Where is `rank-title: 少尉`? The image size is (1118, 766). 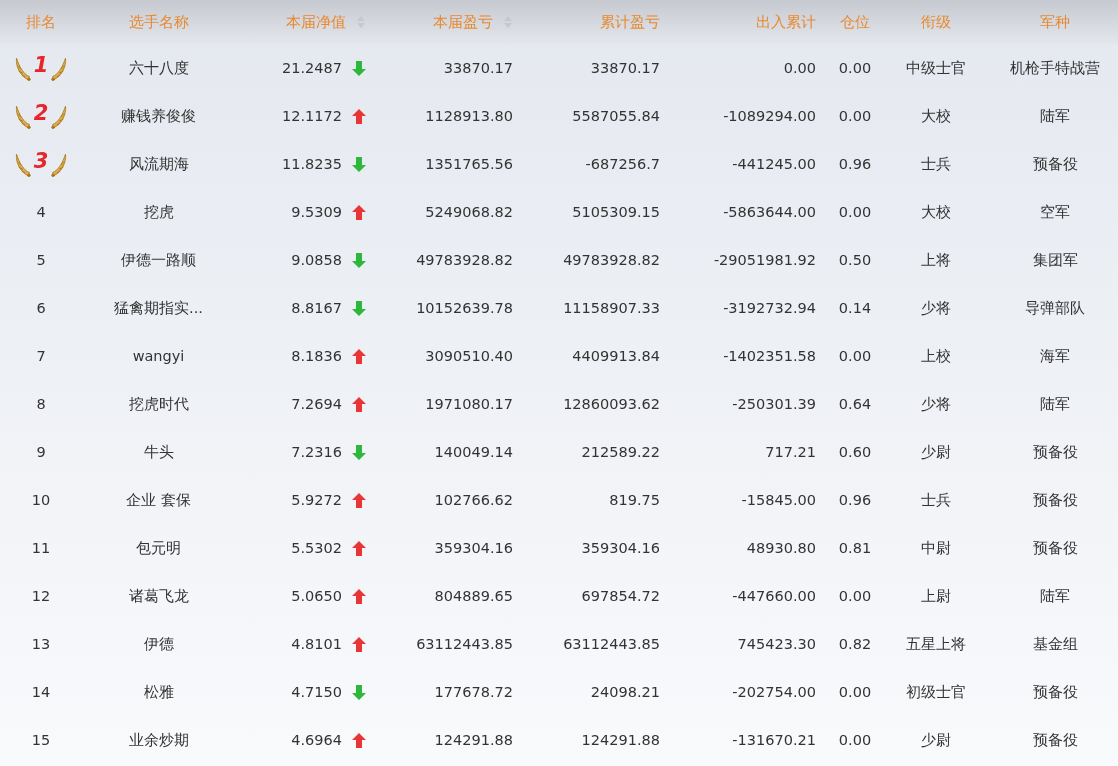
rank-title: 少尉 is located at coordinates (936, 740).